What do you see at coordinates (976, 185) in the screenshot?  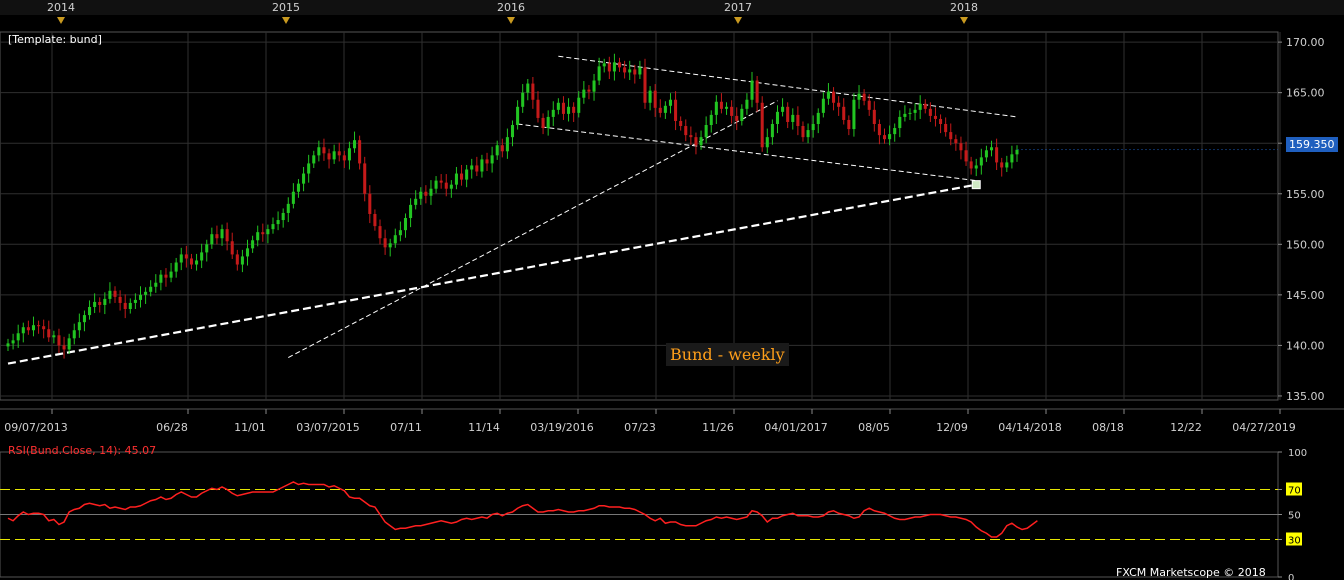 I see `trendline-handle` at bounding box center [976, 185].